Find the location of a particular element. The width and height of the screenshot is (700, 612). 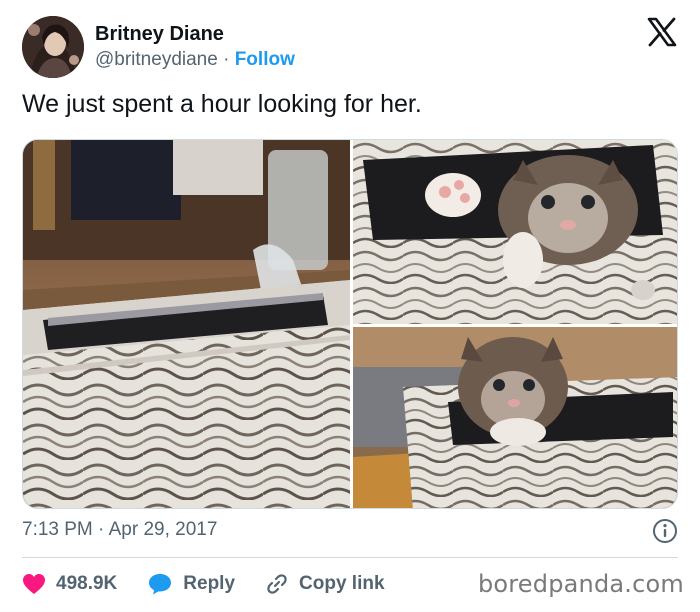

x-logo-icon is located at coordinates (662, 32).